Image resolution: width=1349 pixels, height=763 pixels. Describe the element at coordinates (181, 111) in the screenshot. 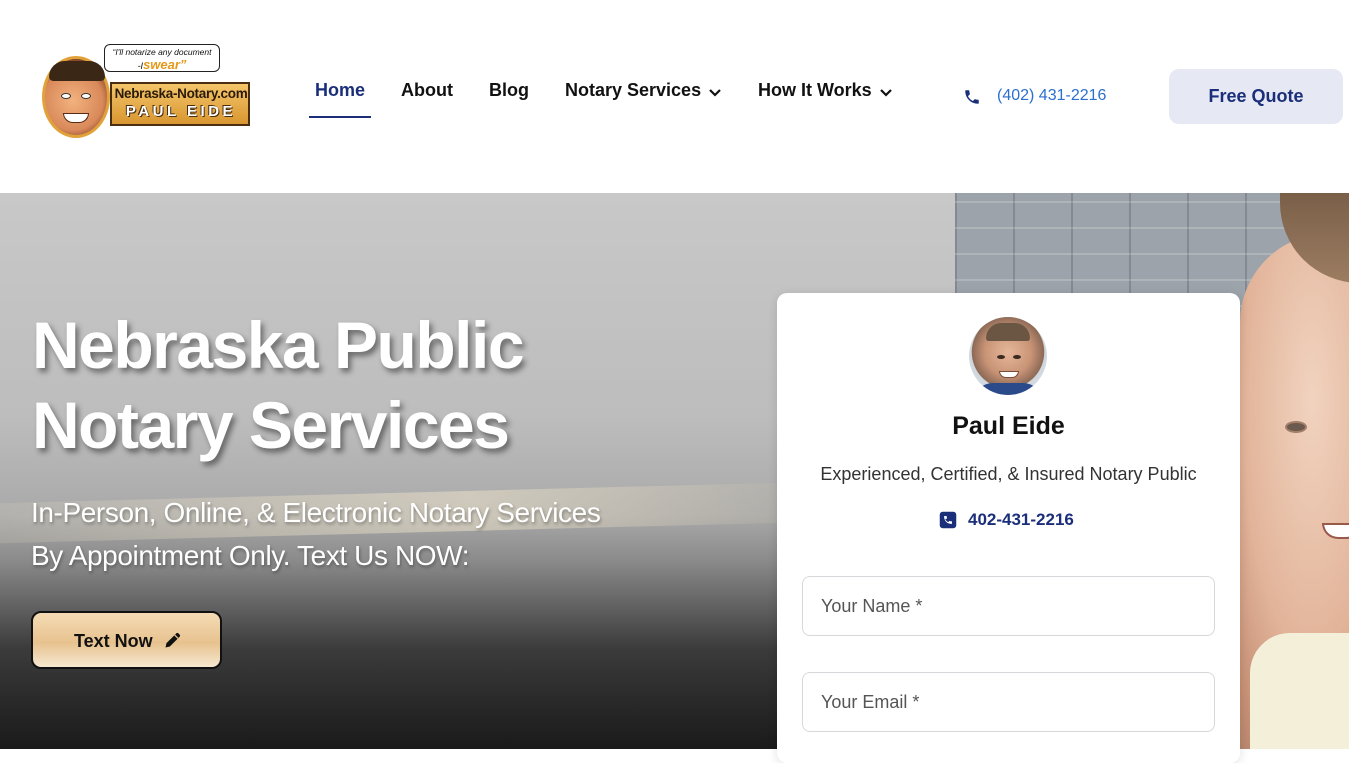

I see `logo-owner-name: PAUL EIDE` at that location.